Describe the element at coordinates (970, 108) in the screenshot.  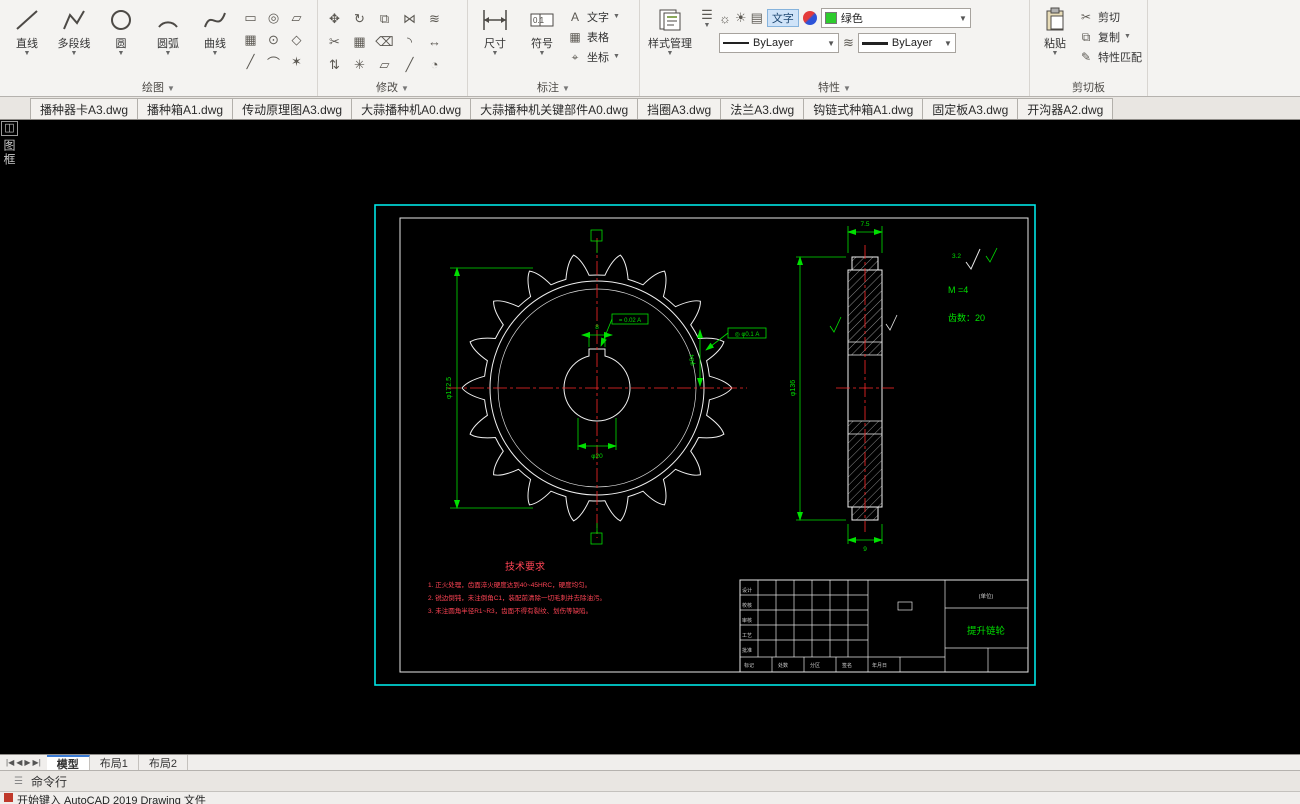
I see `file-tab: 固定板A3.dwg` at that location.